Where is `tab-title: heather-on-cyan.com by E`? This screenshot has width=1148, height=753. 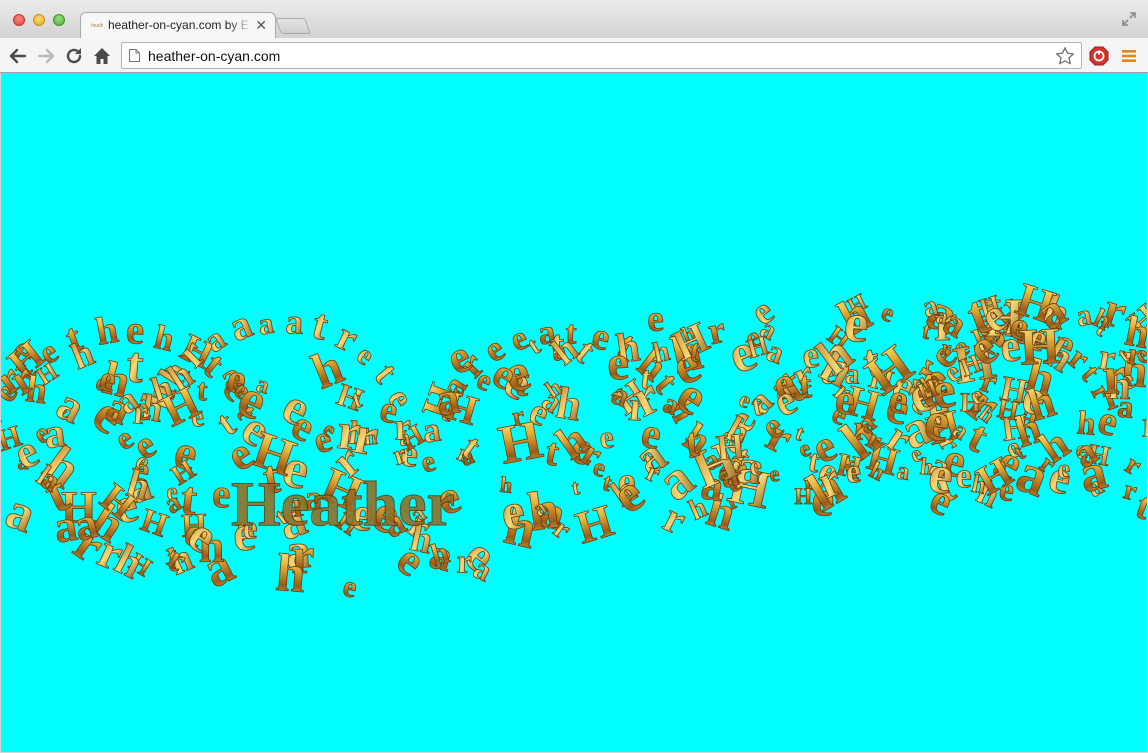 tab-title: heather-on-cyan.com by E is located at coordinates (178, 25).